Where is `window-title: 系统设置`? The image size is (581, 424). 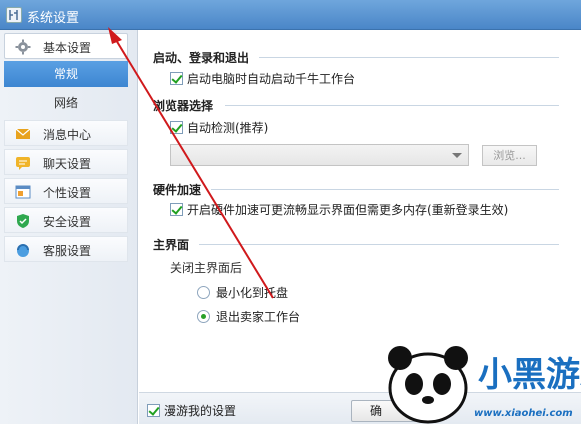
window-title: 系统设置 is located at coordinates (53, 18).